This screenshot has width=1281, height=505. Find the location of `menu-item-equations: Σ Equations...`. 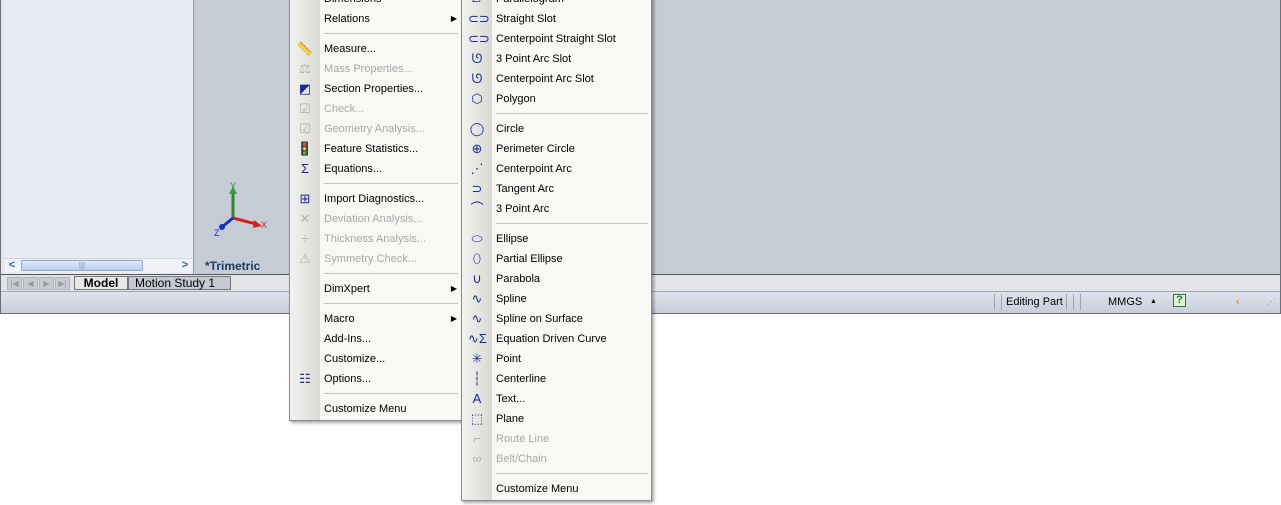

menu-item-equations: Σ Equations... is located at coordinates (375, 169).